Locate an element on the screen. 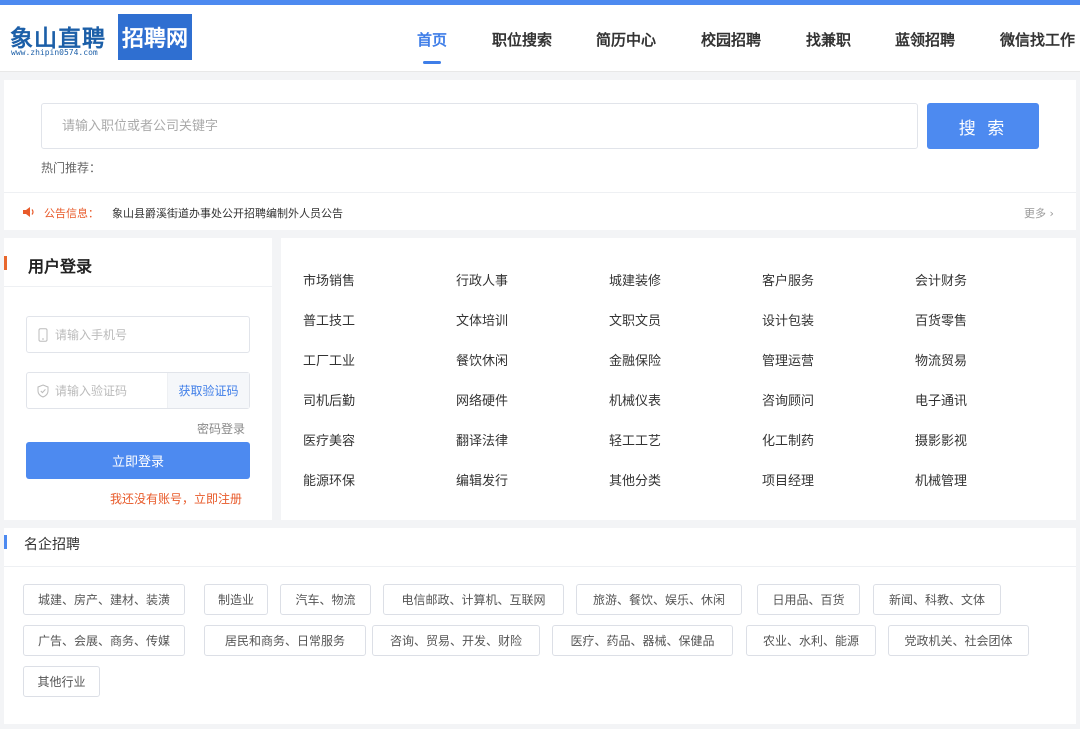 The width and height of the screenshot is (1080, 729). job-category-item: 物流贸易 is located at coordinates (941, 359).